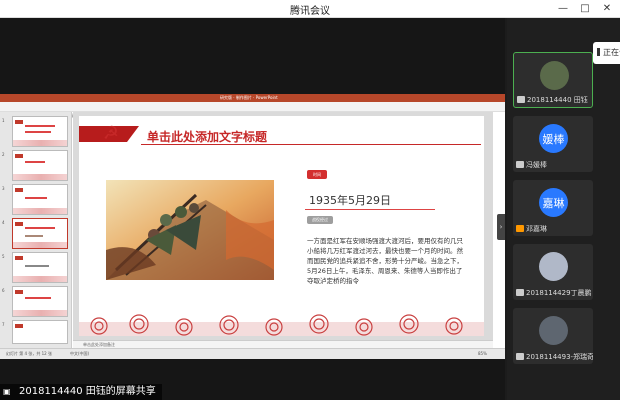  What do you see at coordinates (3, 256) in the screenshot?
I see `thumb-number: 5` at bounding box center [3, 256].